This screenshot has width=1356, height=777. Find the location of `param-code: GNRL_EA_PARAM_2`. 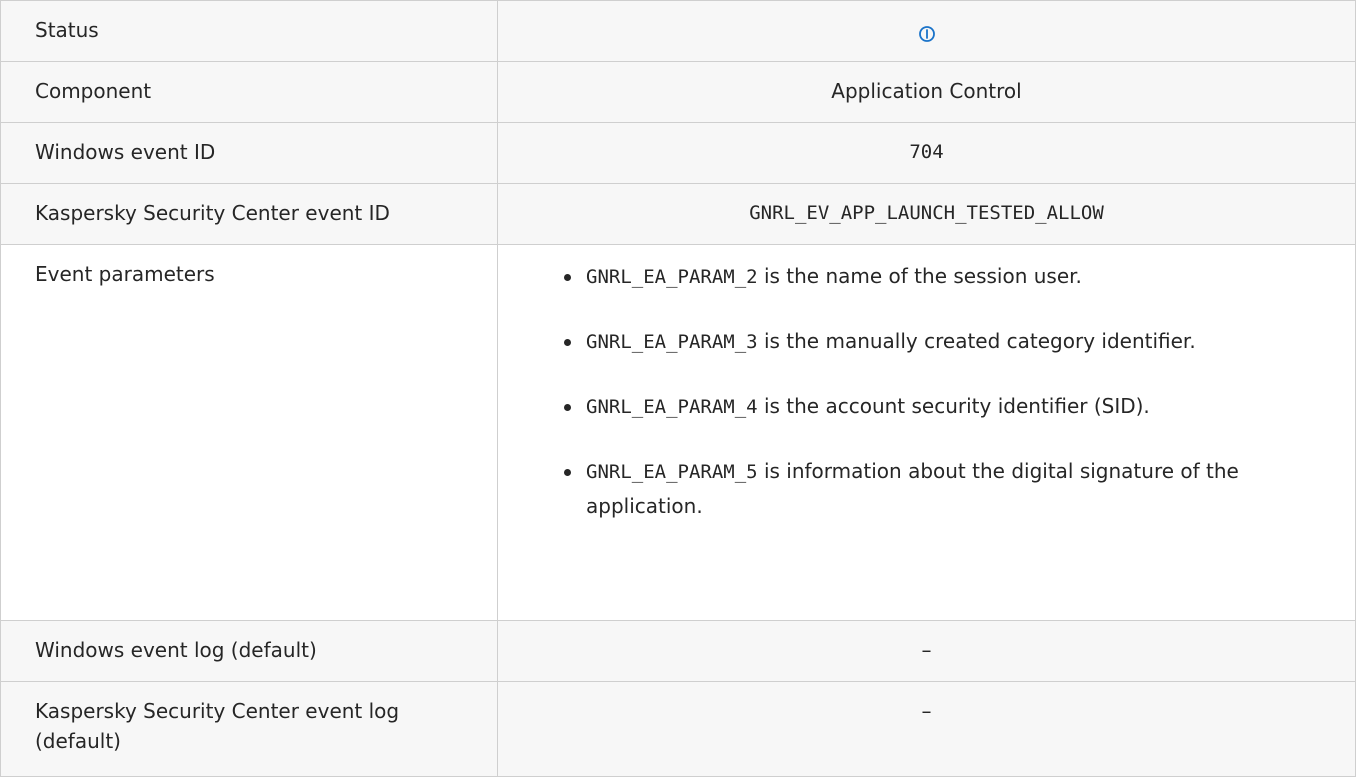

param-code: GNRL_EA_PARAM_2 is located at coordinates (672, 277).